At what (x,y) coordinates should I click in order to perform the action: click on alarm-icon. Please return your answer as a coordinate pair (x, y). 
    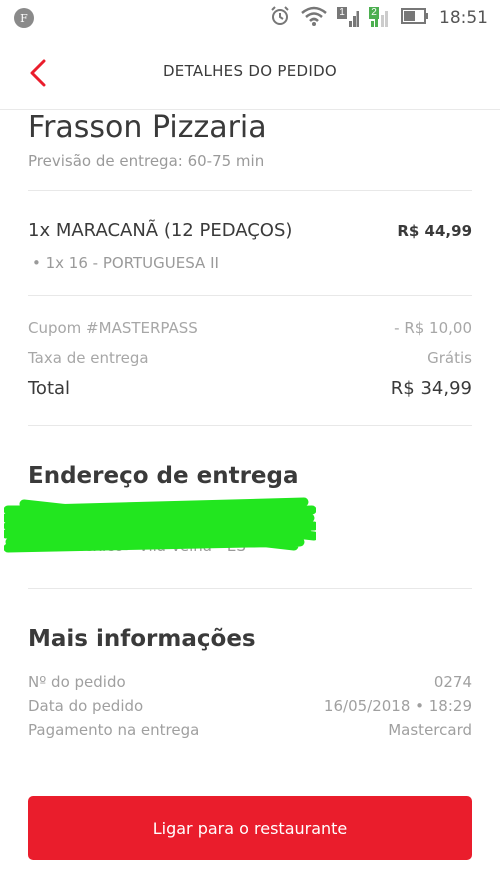
    Looking at the image, I should click on (280, 18).